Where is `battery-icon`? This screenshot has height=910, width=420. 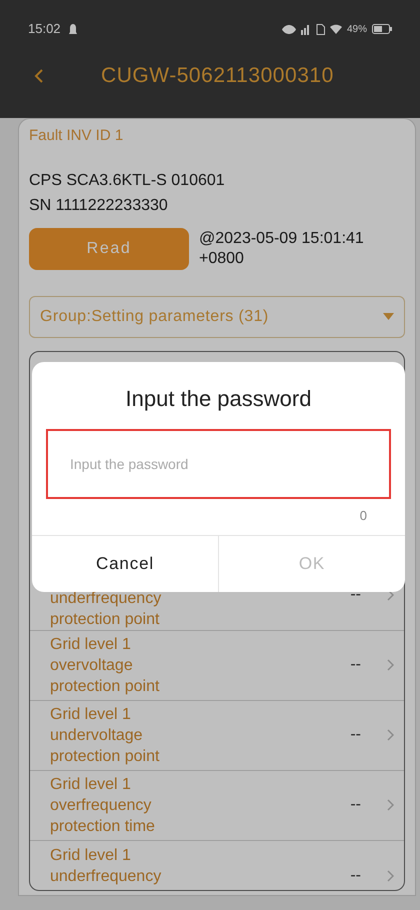 battery-icon is located at coordinates (382, 29).